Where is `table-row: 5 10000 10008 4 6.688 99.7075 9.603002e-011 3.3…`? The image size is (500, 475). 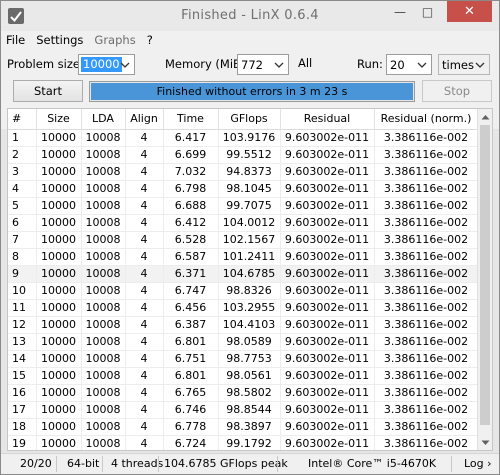
table-row: 5 10000 10008 4 6.688 99.7075 9.603002e-011 3.3… is located at coordinates (243, 206).